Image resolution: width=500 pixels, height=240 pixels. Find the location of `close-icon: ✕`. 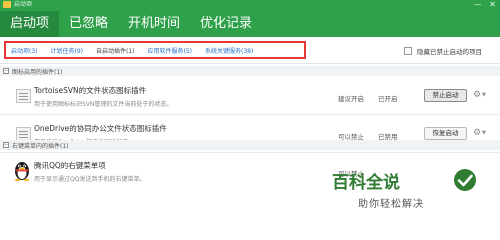

close-icon: ✕ is located at coordinates (492, 4).